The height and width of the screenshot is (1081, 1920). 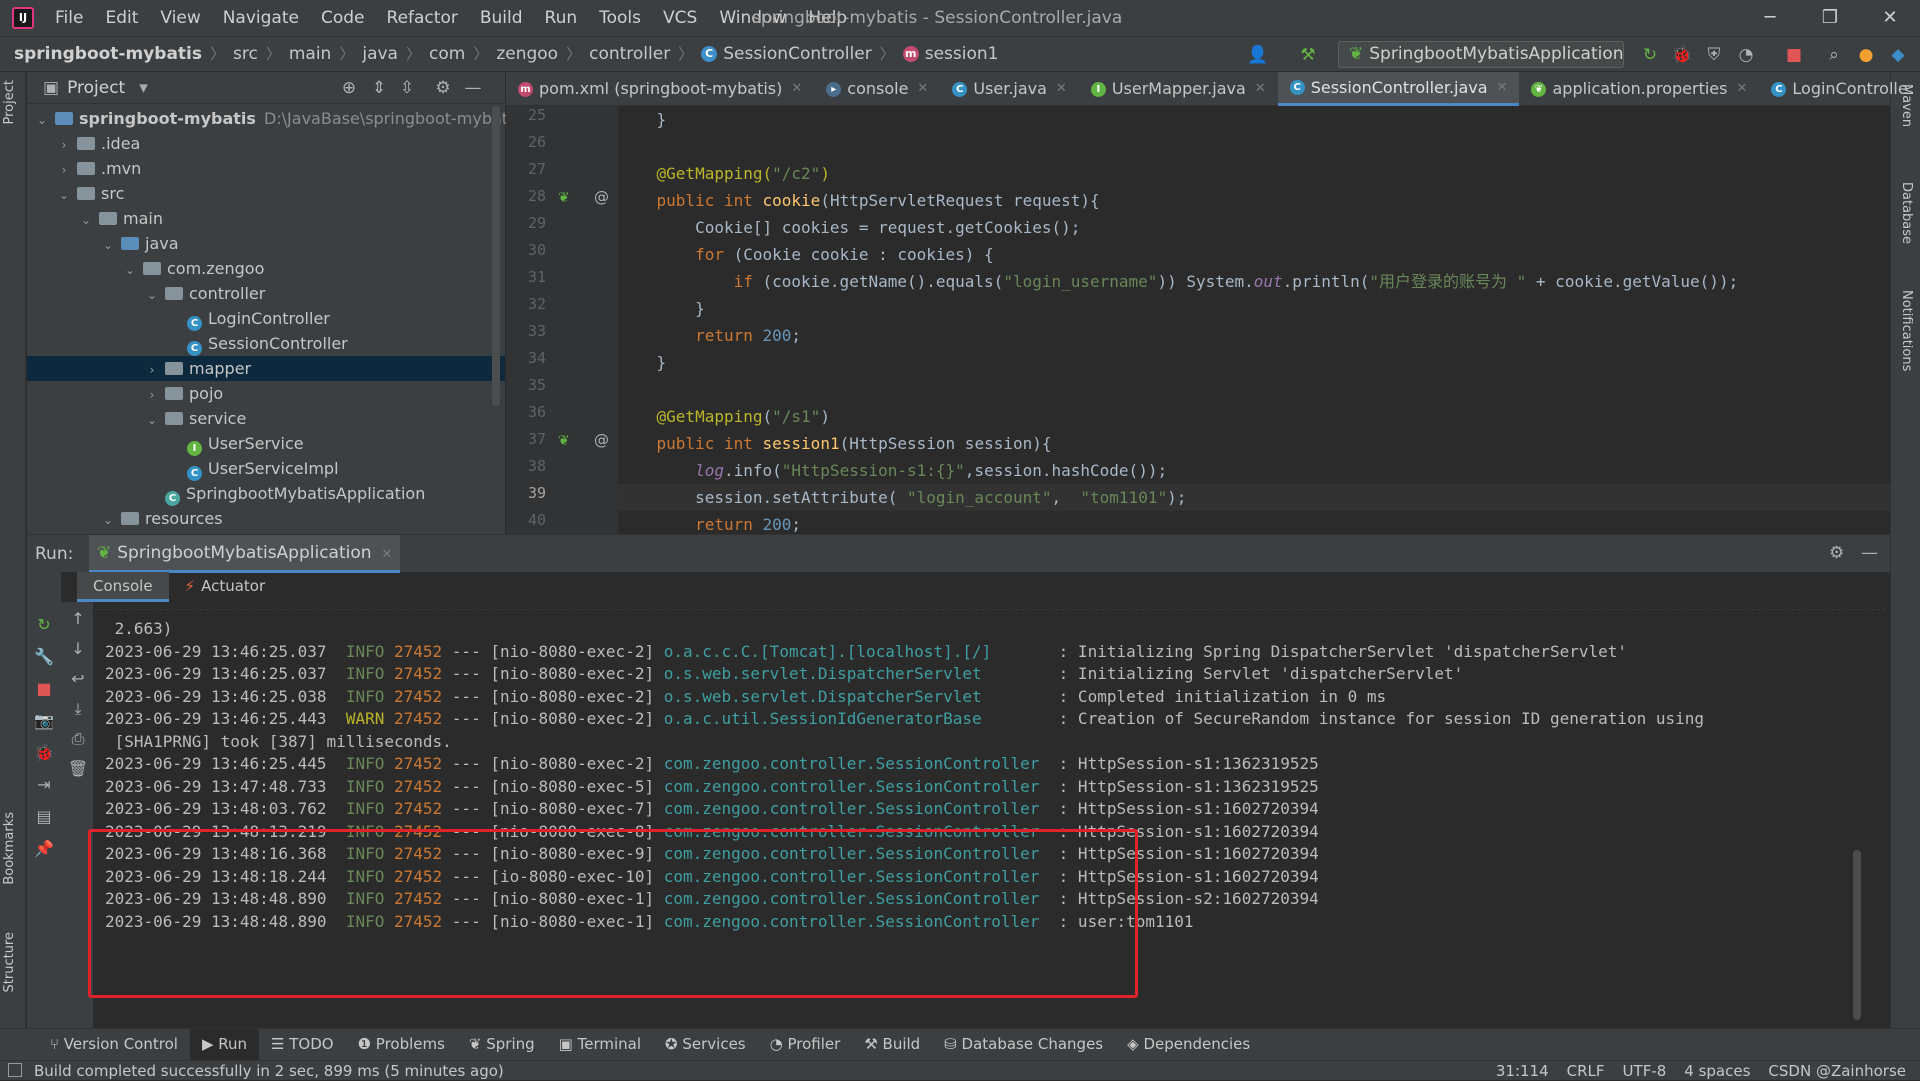 I want to click on tool-build: ⚒ Build, so click(x=892, y=1044).